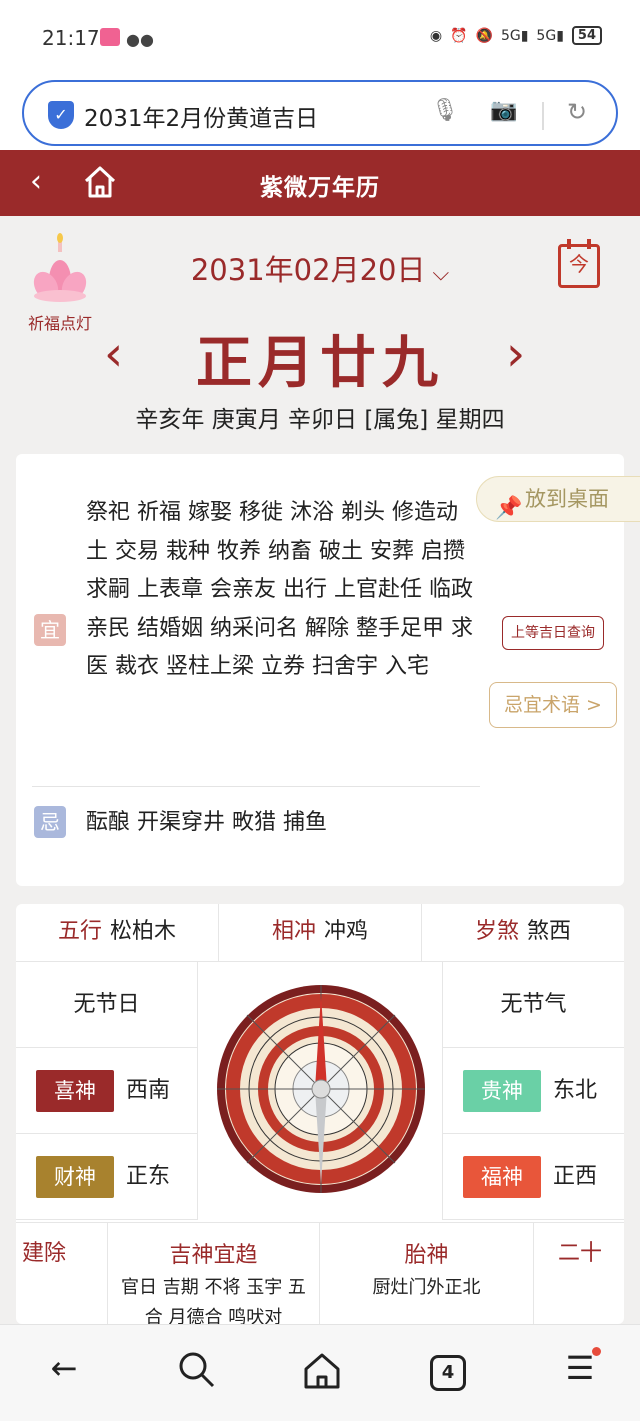 This screenshot has height=1421, width=640. I want to click on xishen-cell: 喜神 西南, so click(106, 1091).